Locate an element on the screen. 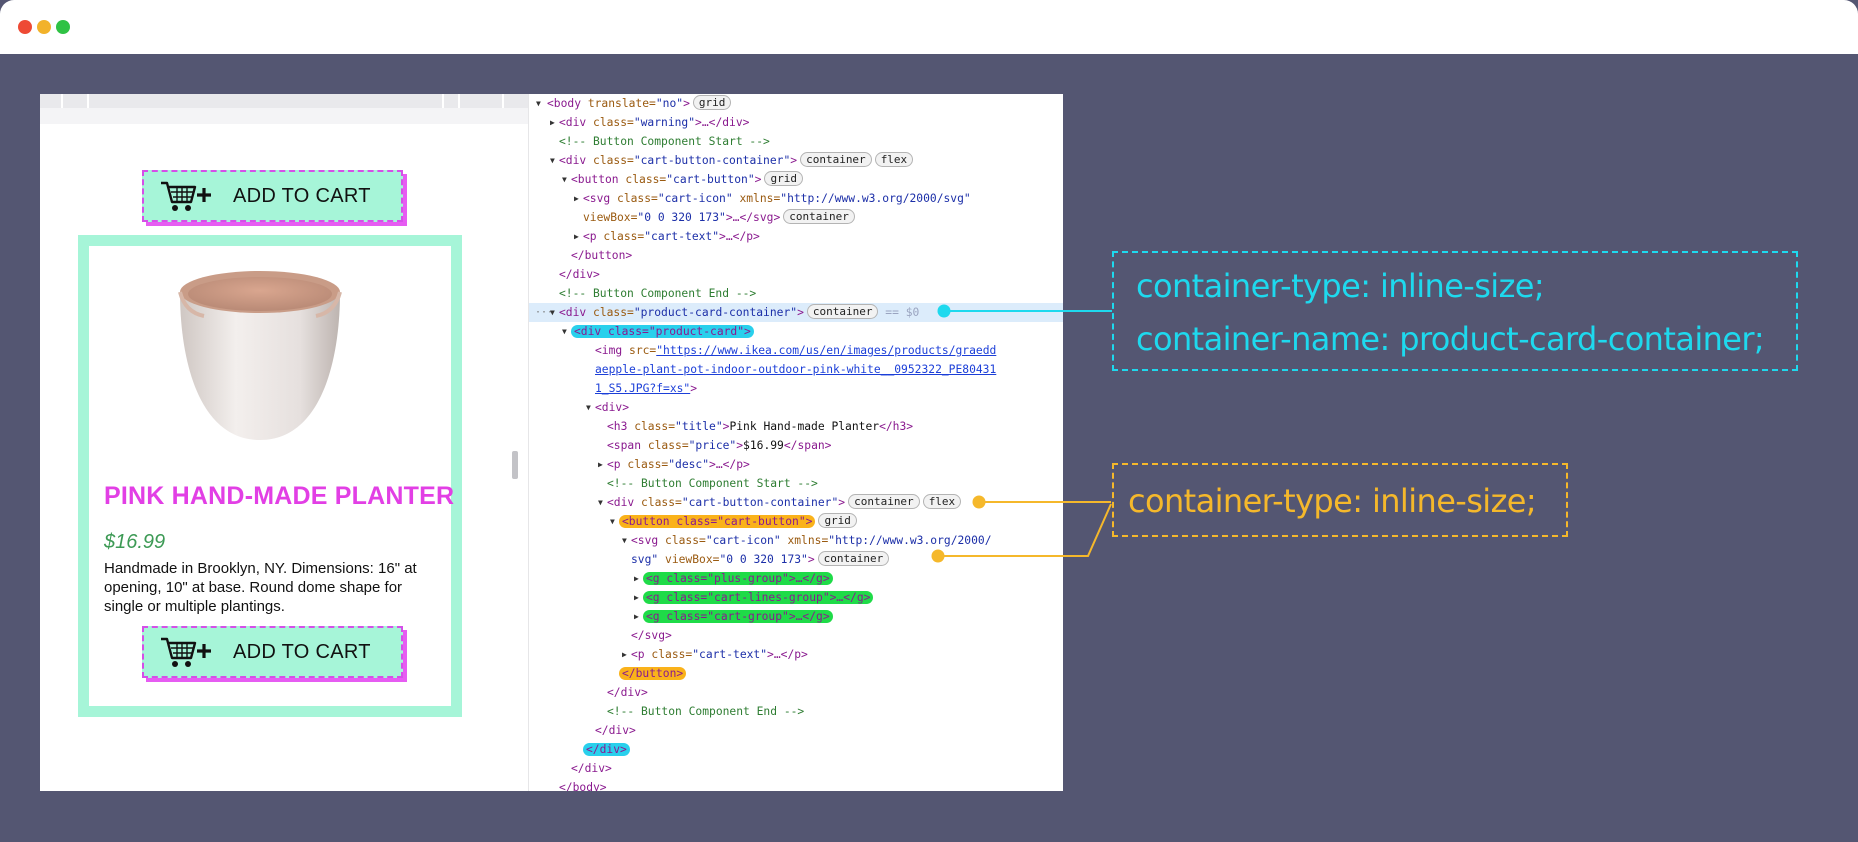  dom-node-plus-group: ▶ <g class="plus-group">…</g> is located at coordinates (796, 578).